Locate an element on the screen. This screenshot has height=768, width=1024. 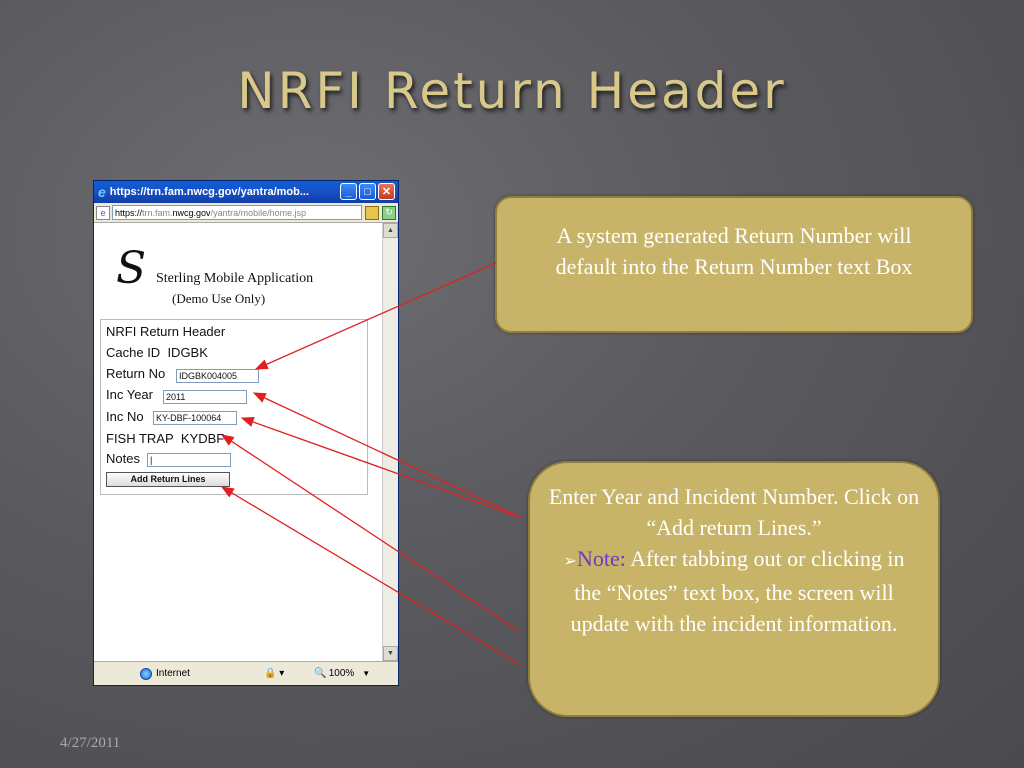
note-label: Note: is located at coordinates (601, 558).